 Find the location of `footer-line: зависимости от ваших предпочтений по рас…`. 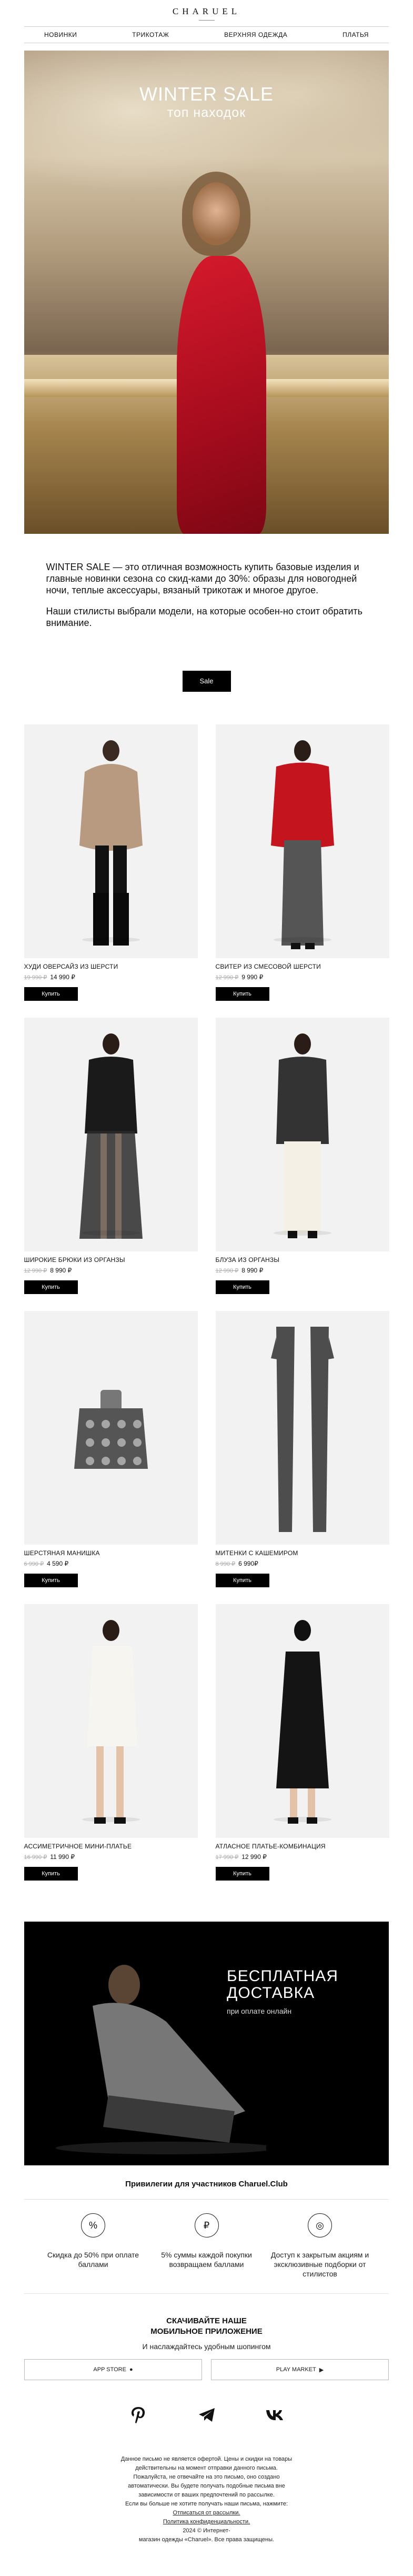

footer-line: зависимости от ваших предпочтений по рас… is located at coordinates (206, 2495).